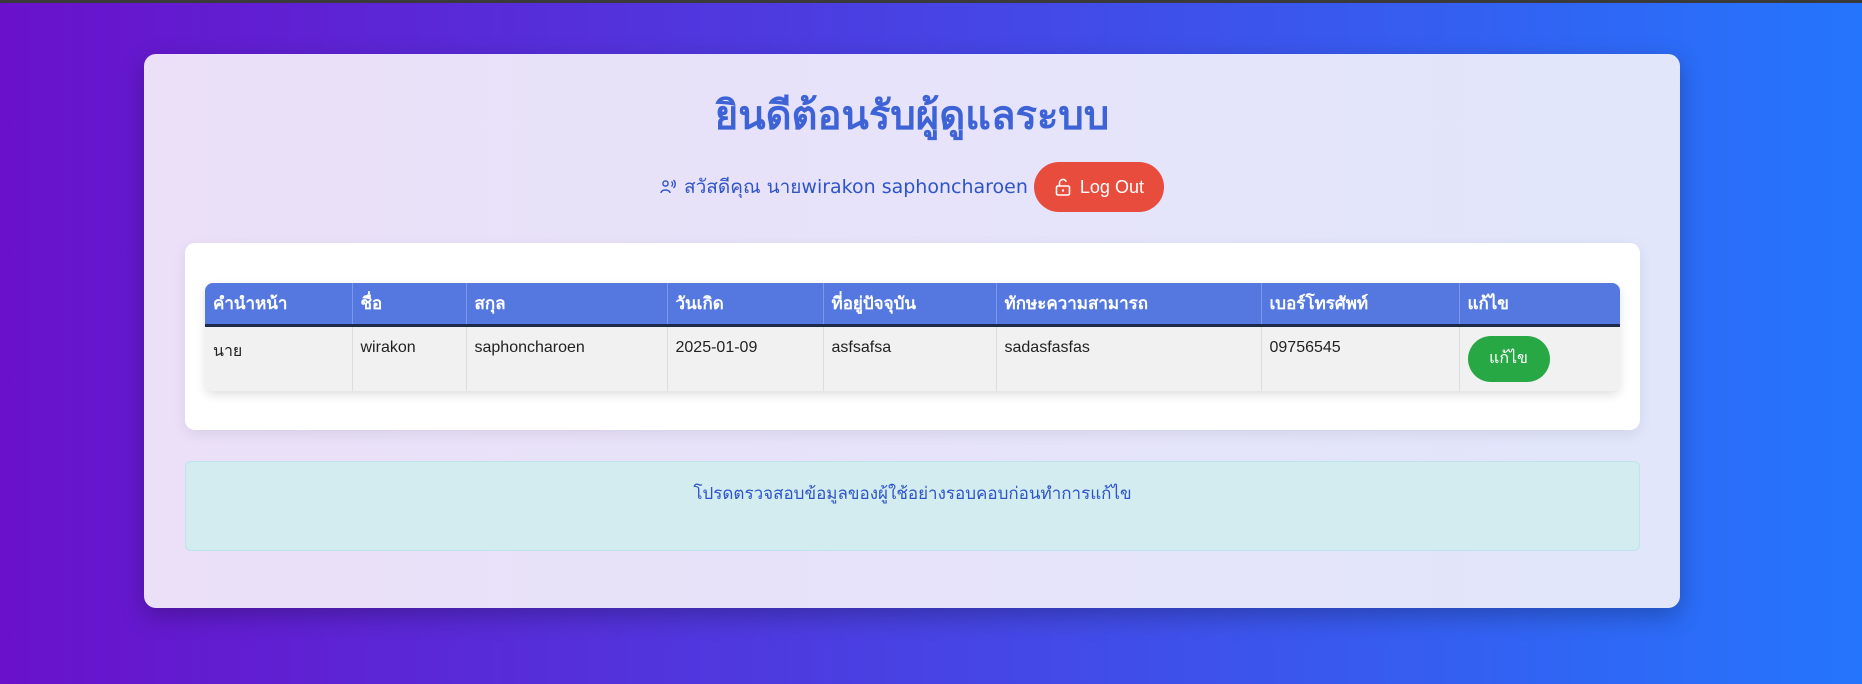 The height and width of the screenshot is (684, 1862). What do you see at coordinates (1360, 358) in the screenshot?
I see `cell-phone: 09756545` at bounding box center [1360, 358].